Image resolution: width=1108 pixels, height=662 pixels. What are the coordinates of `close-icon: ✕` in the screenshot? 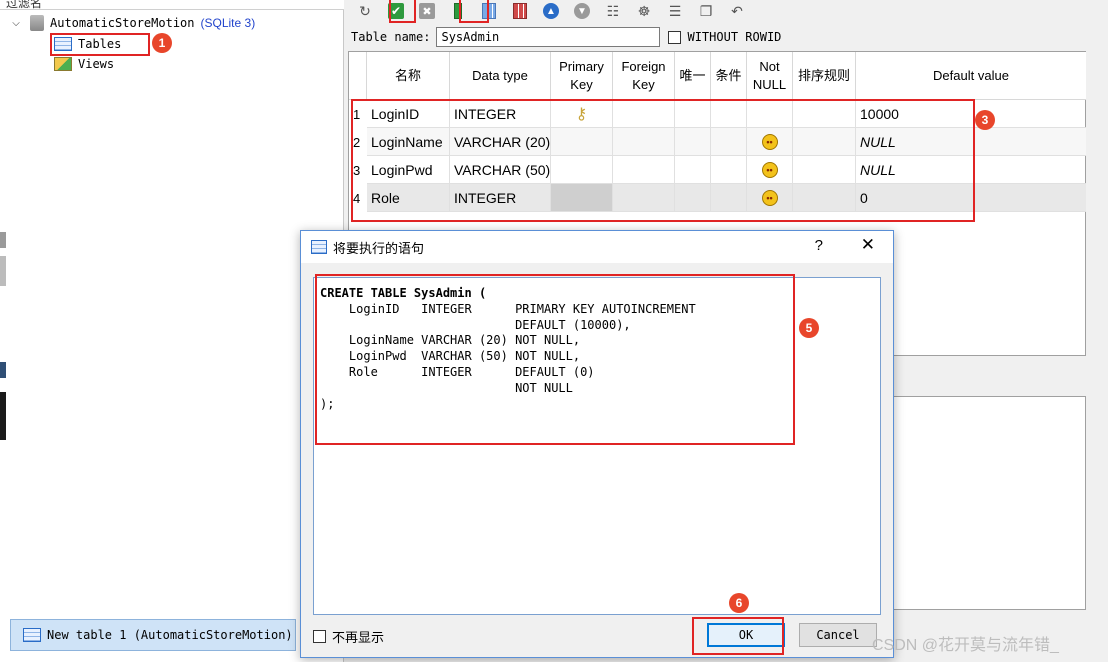 It's located at (868, 245).